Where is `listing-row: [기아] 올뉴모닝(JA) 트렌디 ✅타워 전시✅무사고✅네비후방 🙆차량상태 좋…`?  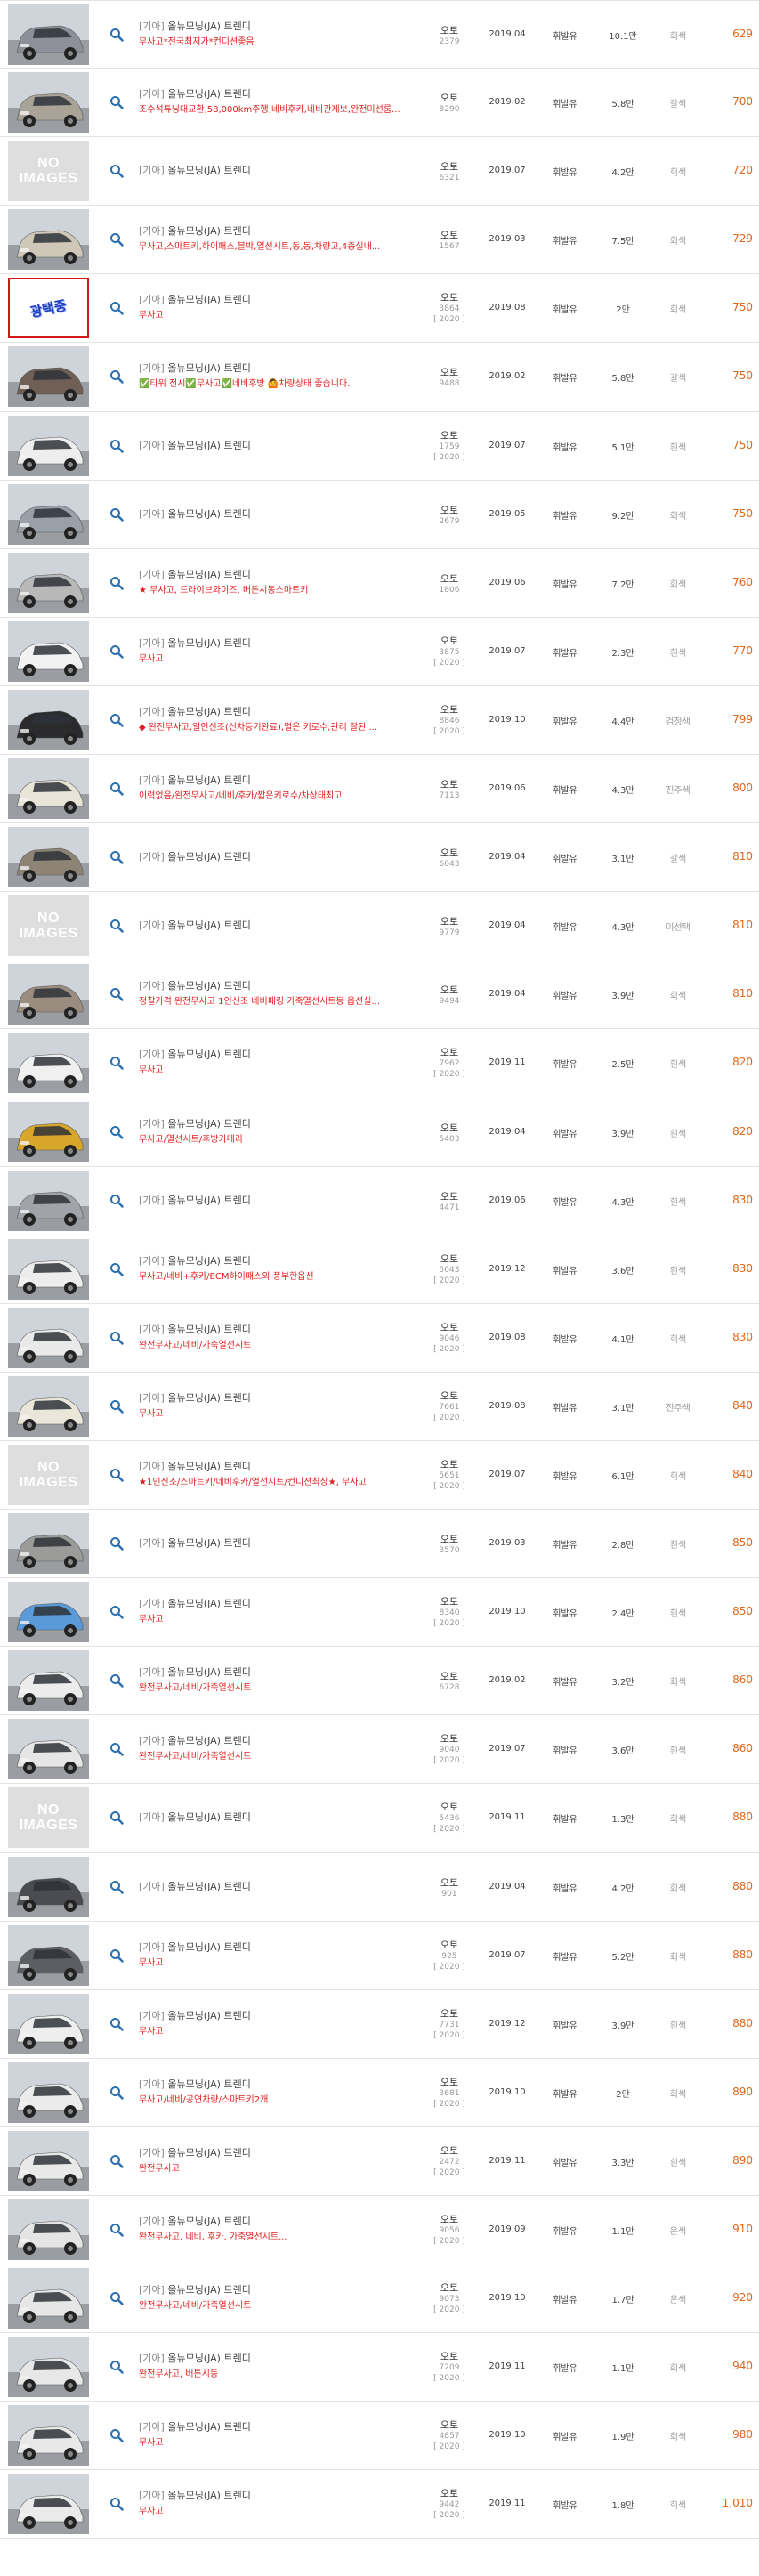 listing-row: [기아] 올뉴모닝(JA) 트렌디 ✅타워 전시✅무사고✅네비후방 🙆차량상태 좋… is located at coordinates (379, 378).